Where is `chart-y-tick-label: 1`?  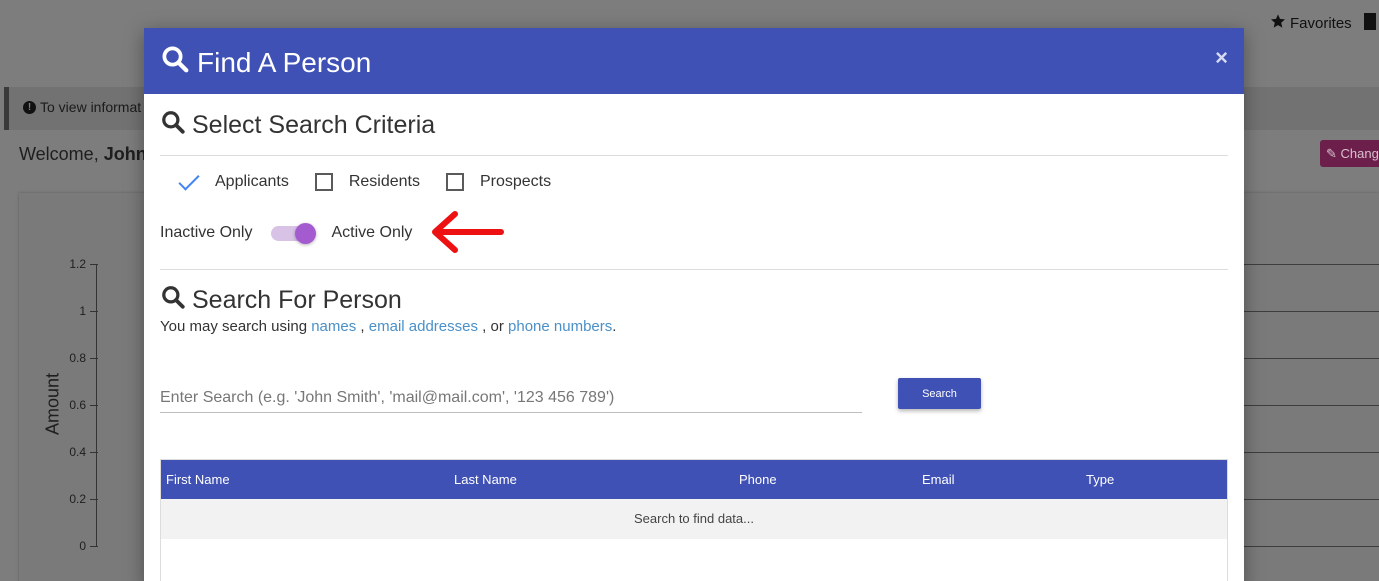
chart-y-tick-label: 1 is located at coordinates (82, 311).